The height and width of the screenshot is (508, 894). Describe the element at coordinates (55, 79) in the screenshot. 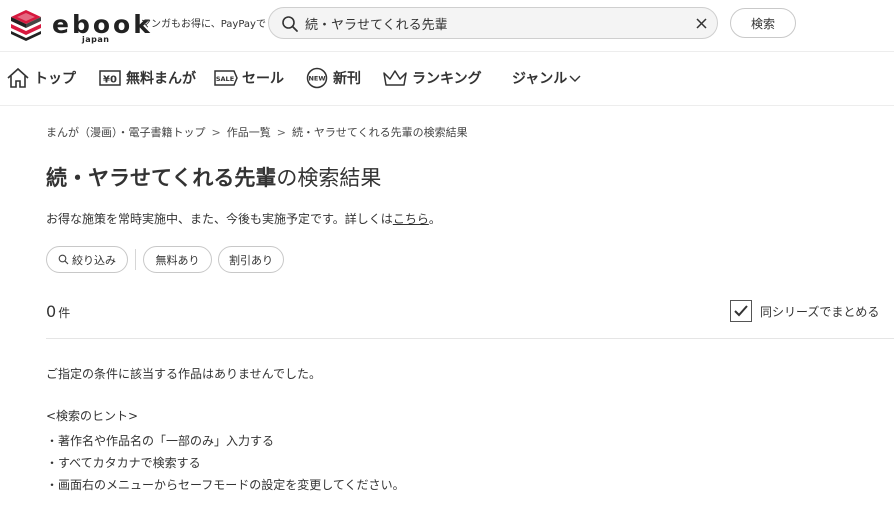

I see `nav-label-top: トップ` at that location.